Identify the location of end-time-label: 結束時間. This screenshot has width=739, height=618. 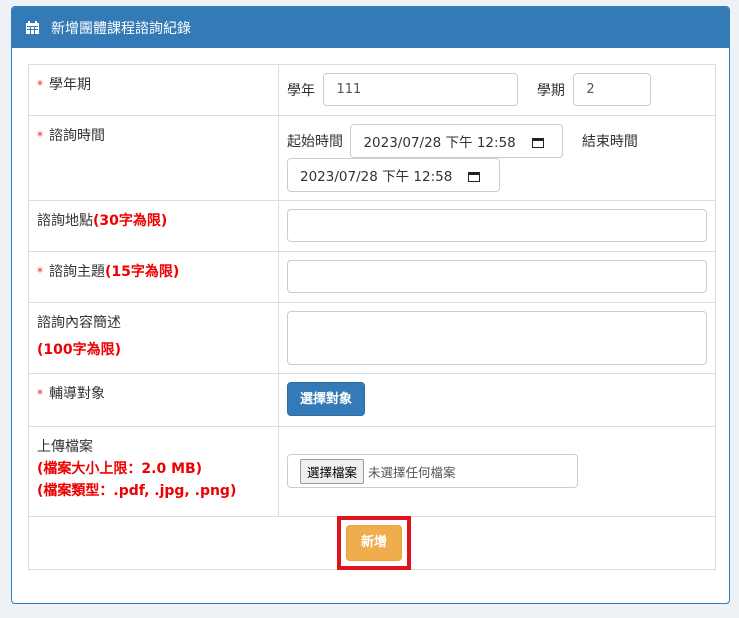
(609, 142).